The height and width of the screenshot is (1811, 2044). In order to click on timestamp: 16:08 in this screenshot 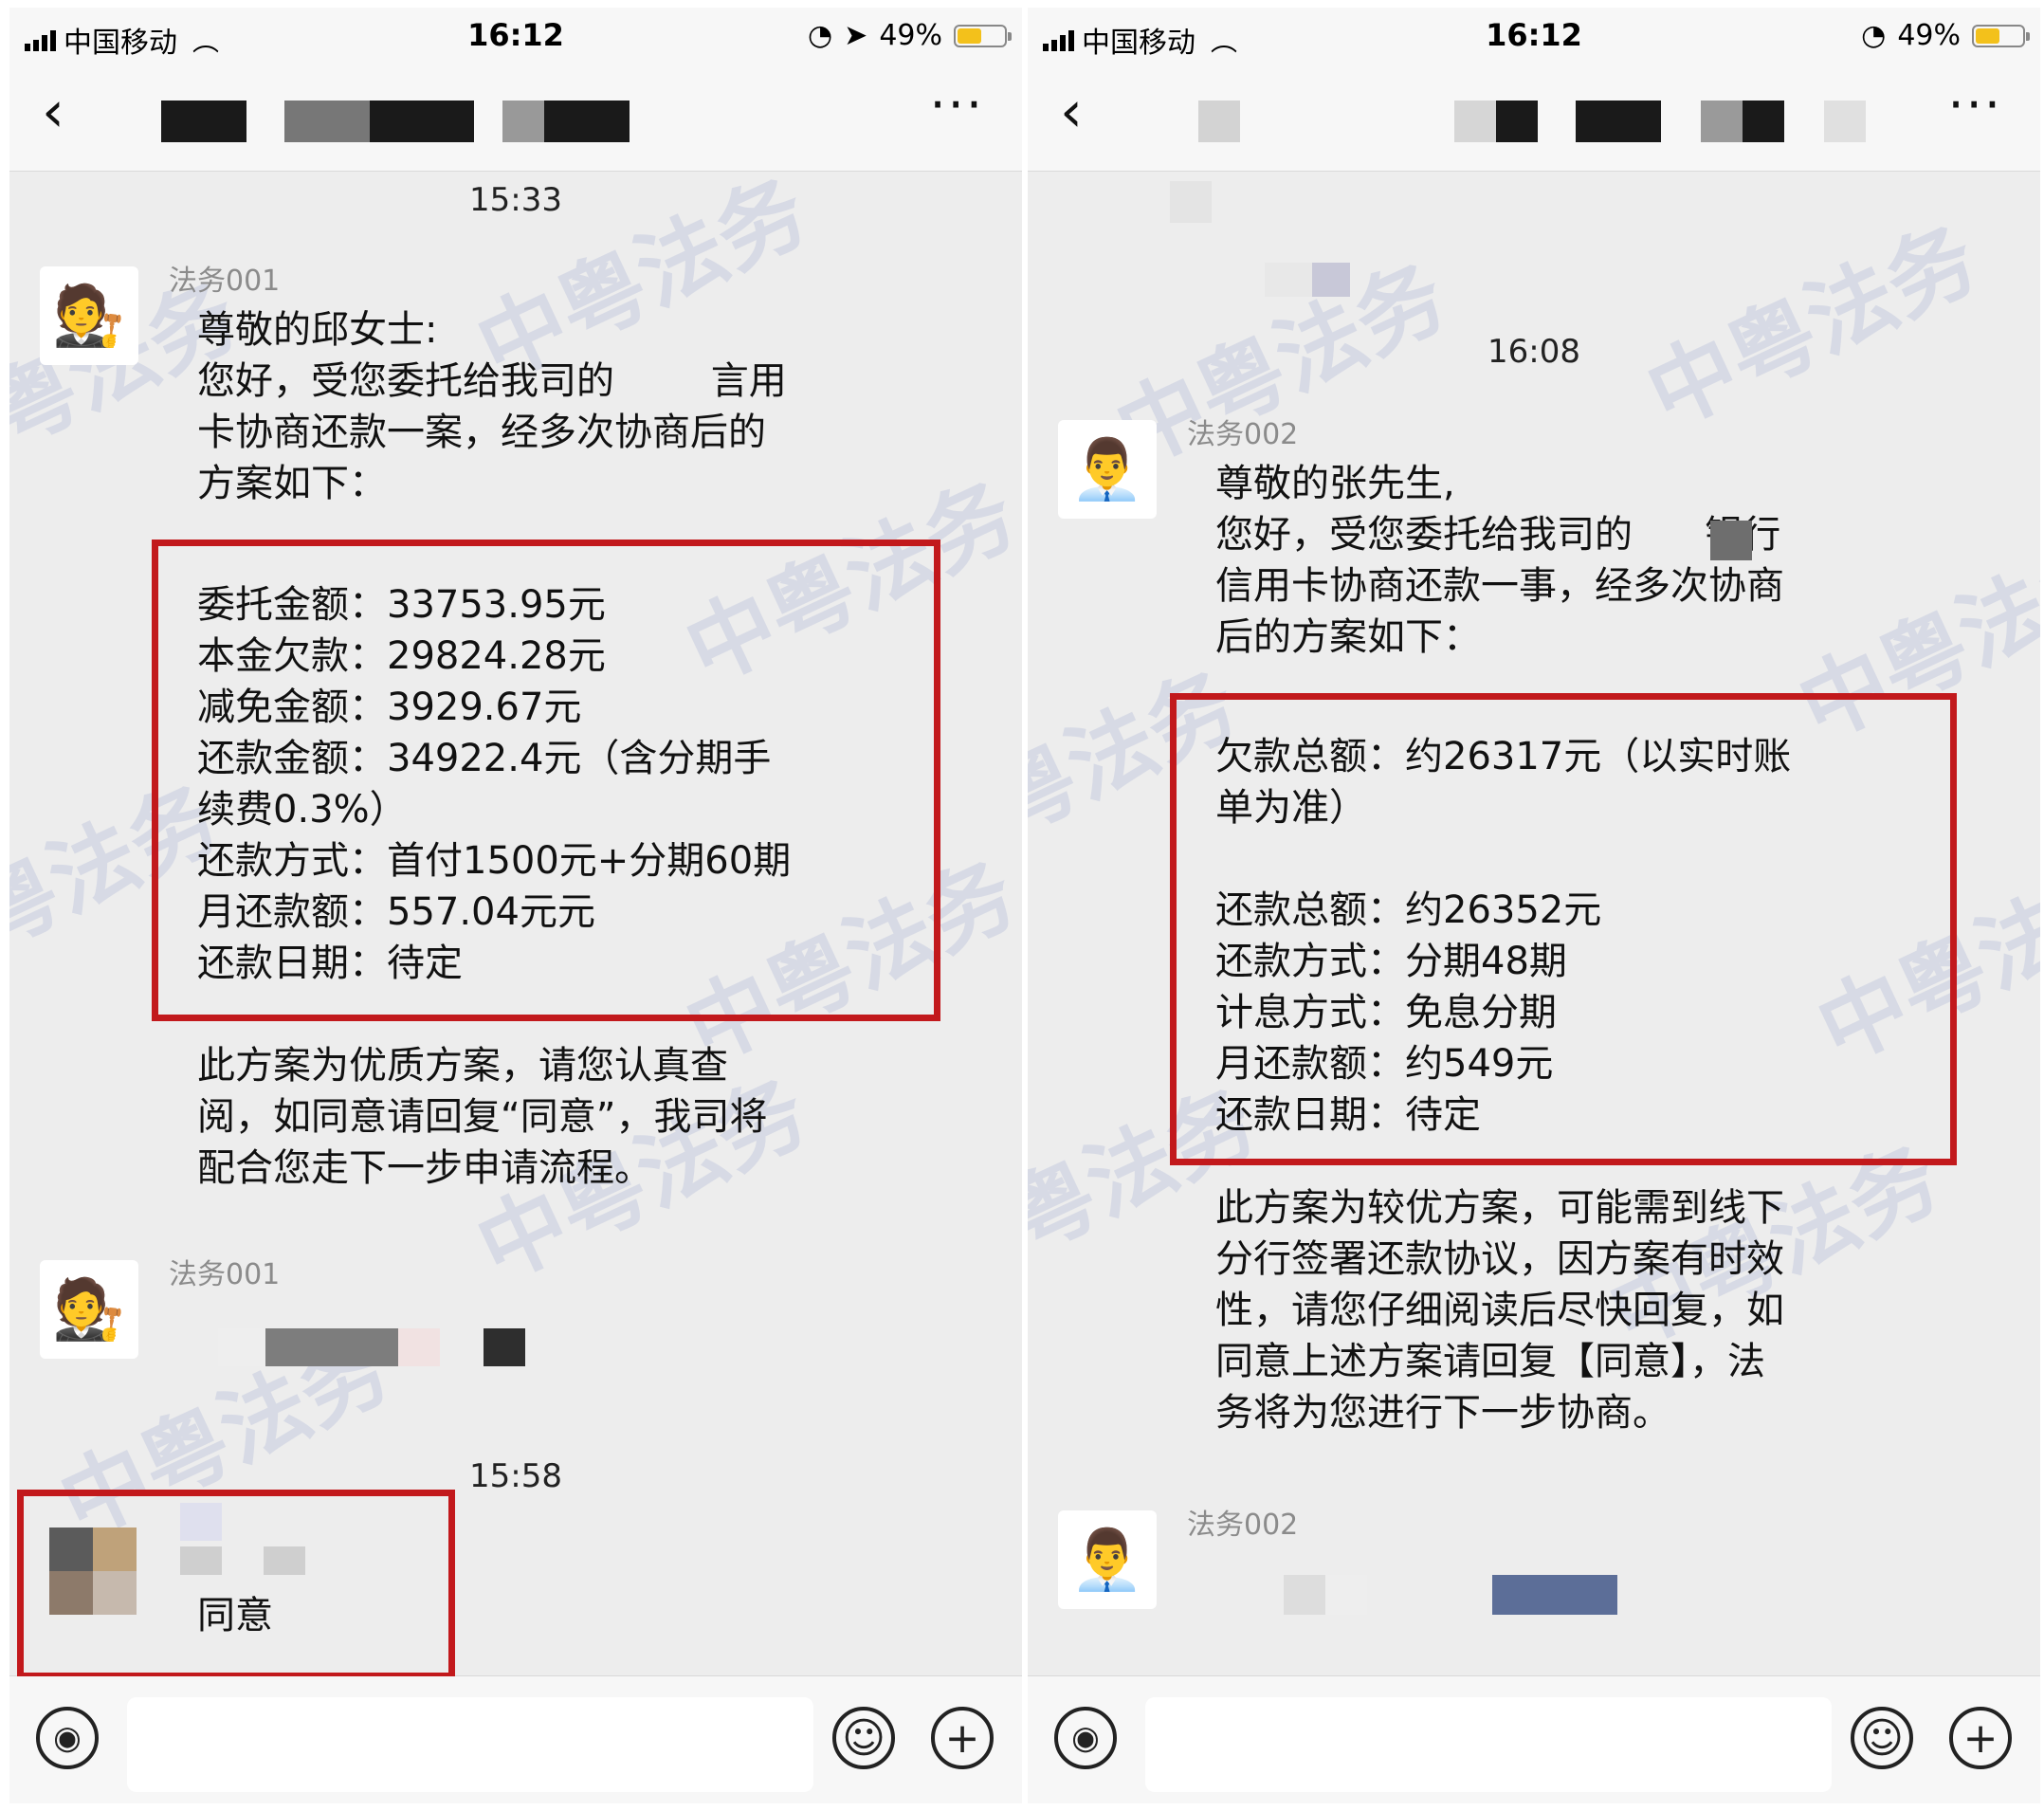, I will do `click(1533, 352)`.